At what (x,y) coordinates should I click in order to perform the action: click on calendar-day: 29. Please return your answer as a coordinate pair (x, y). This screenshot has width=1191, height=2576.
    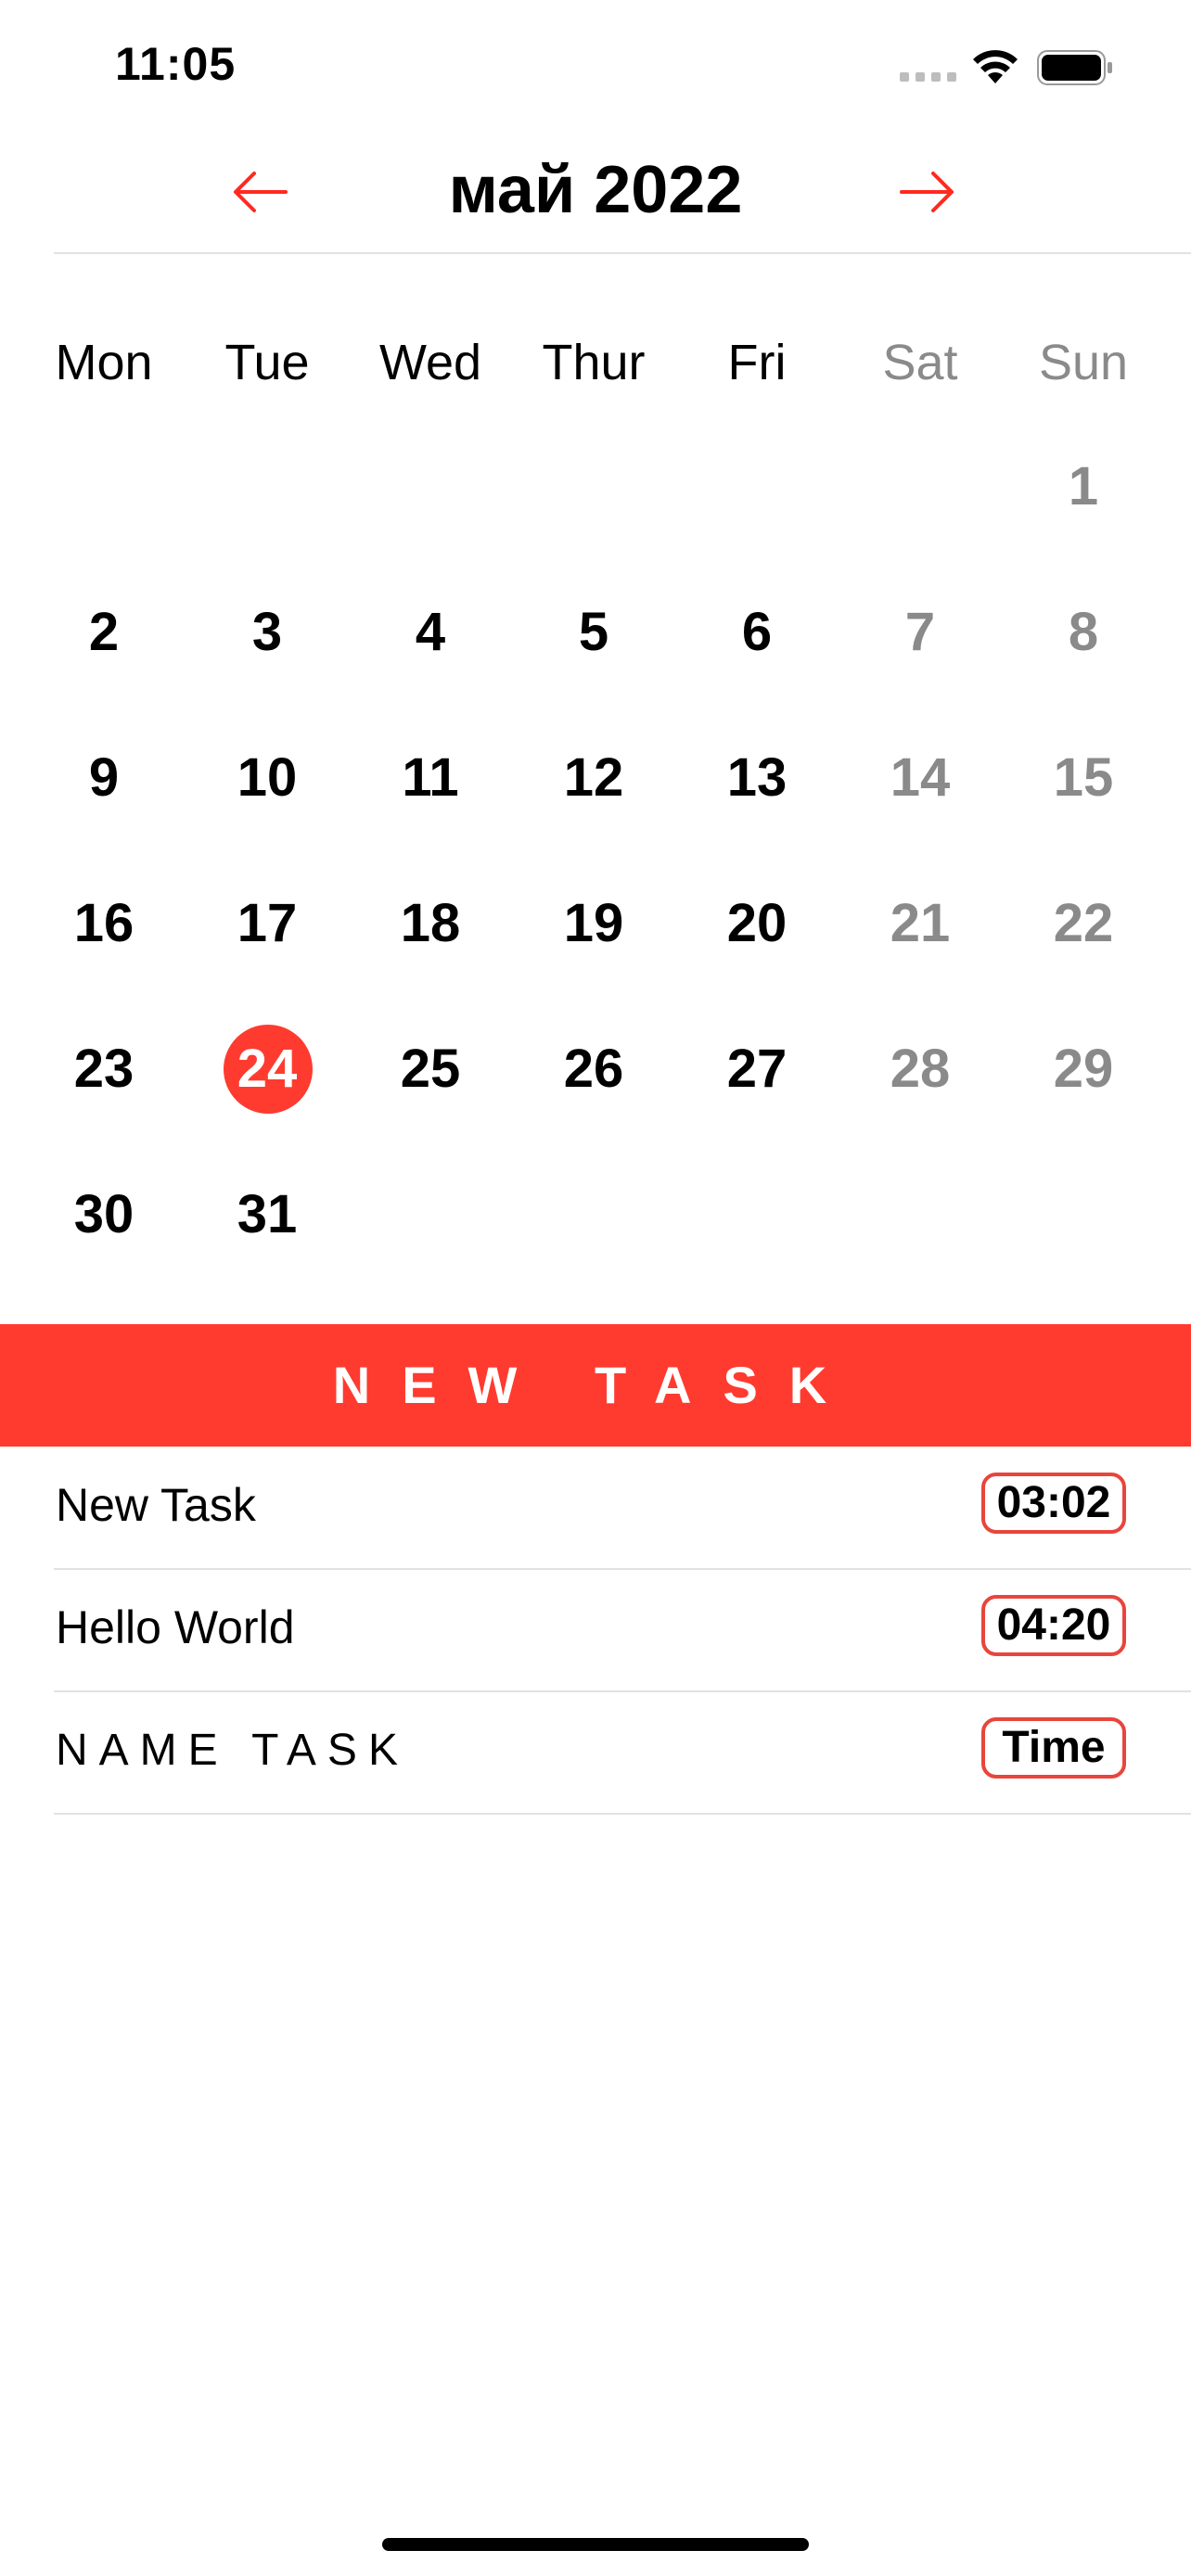
    Looking at the image, I should click on (1084, 1069).